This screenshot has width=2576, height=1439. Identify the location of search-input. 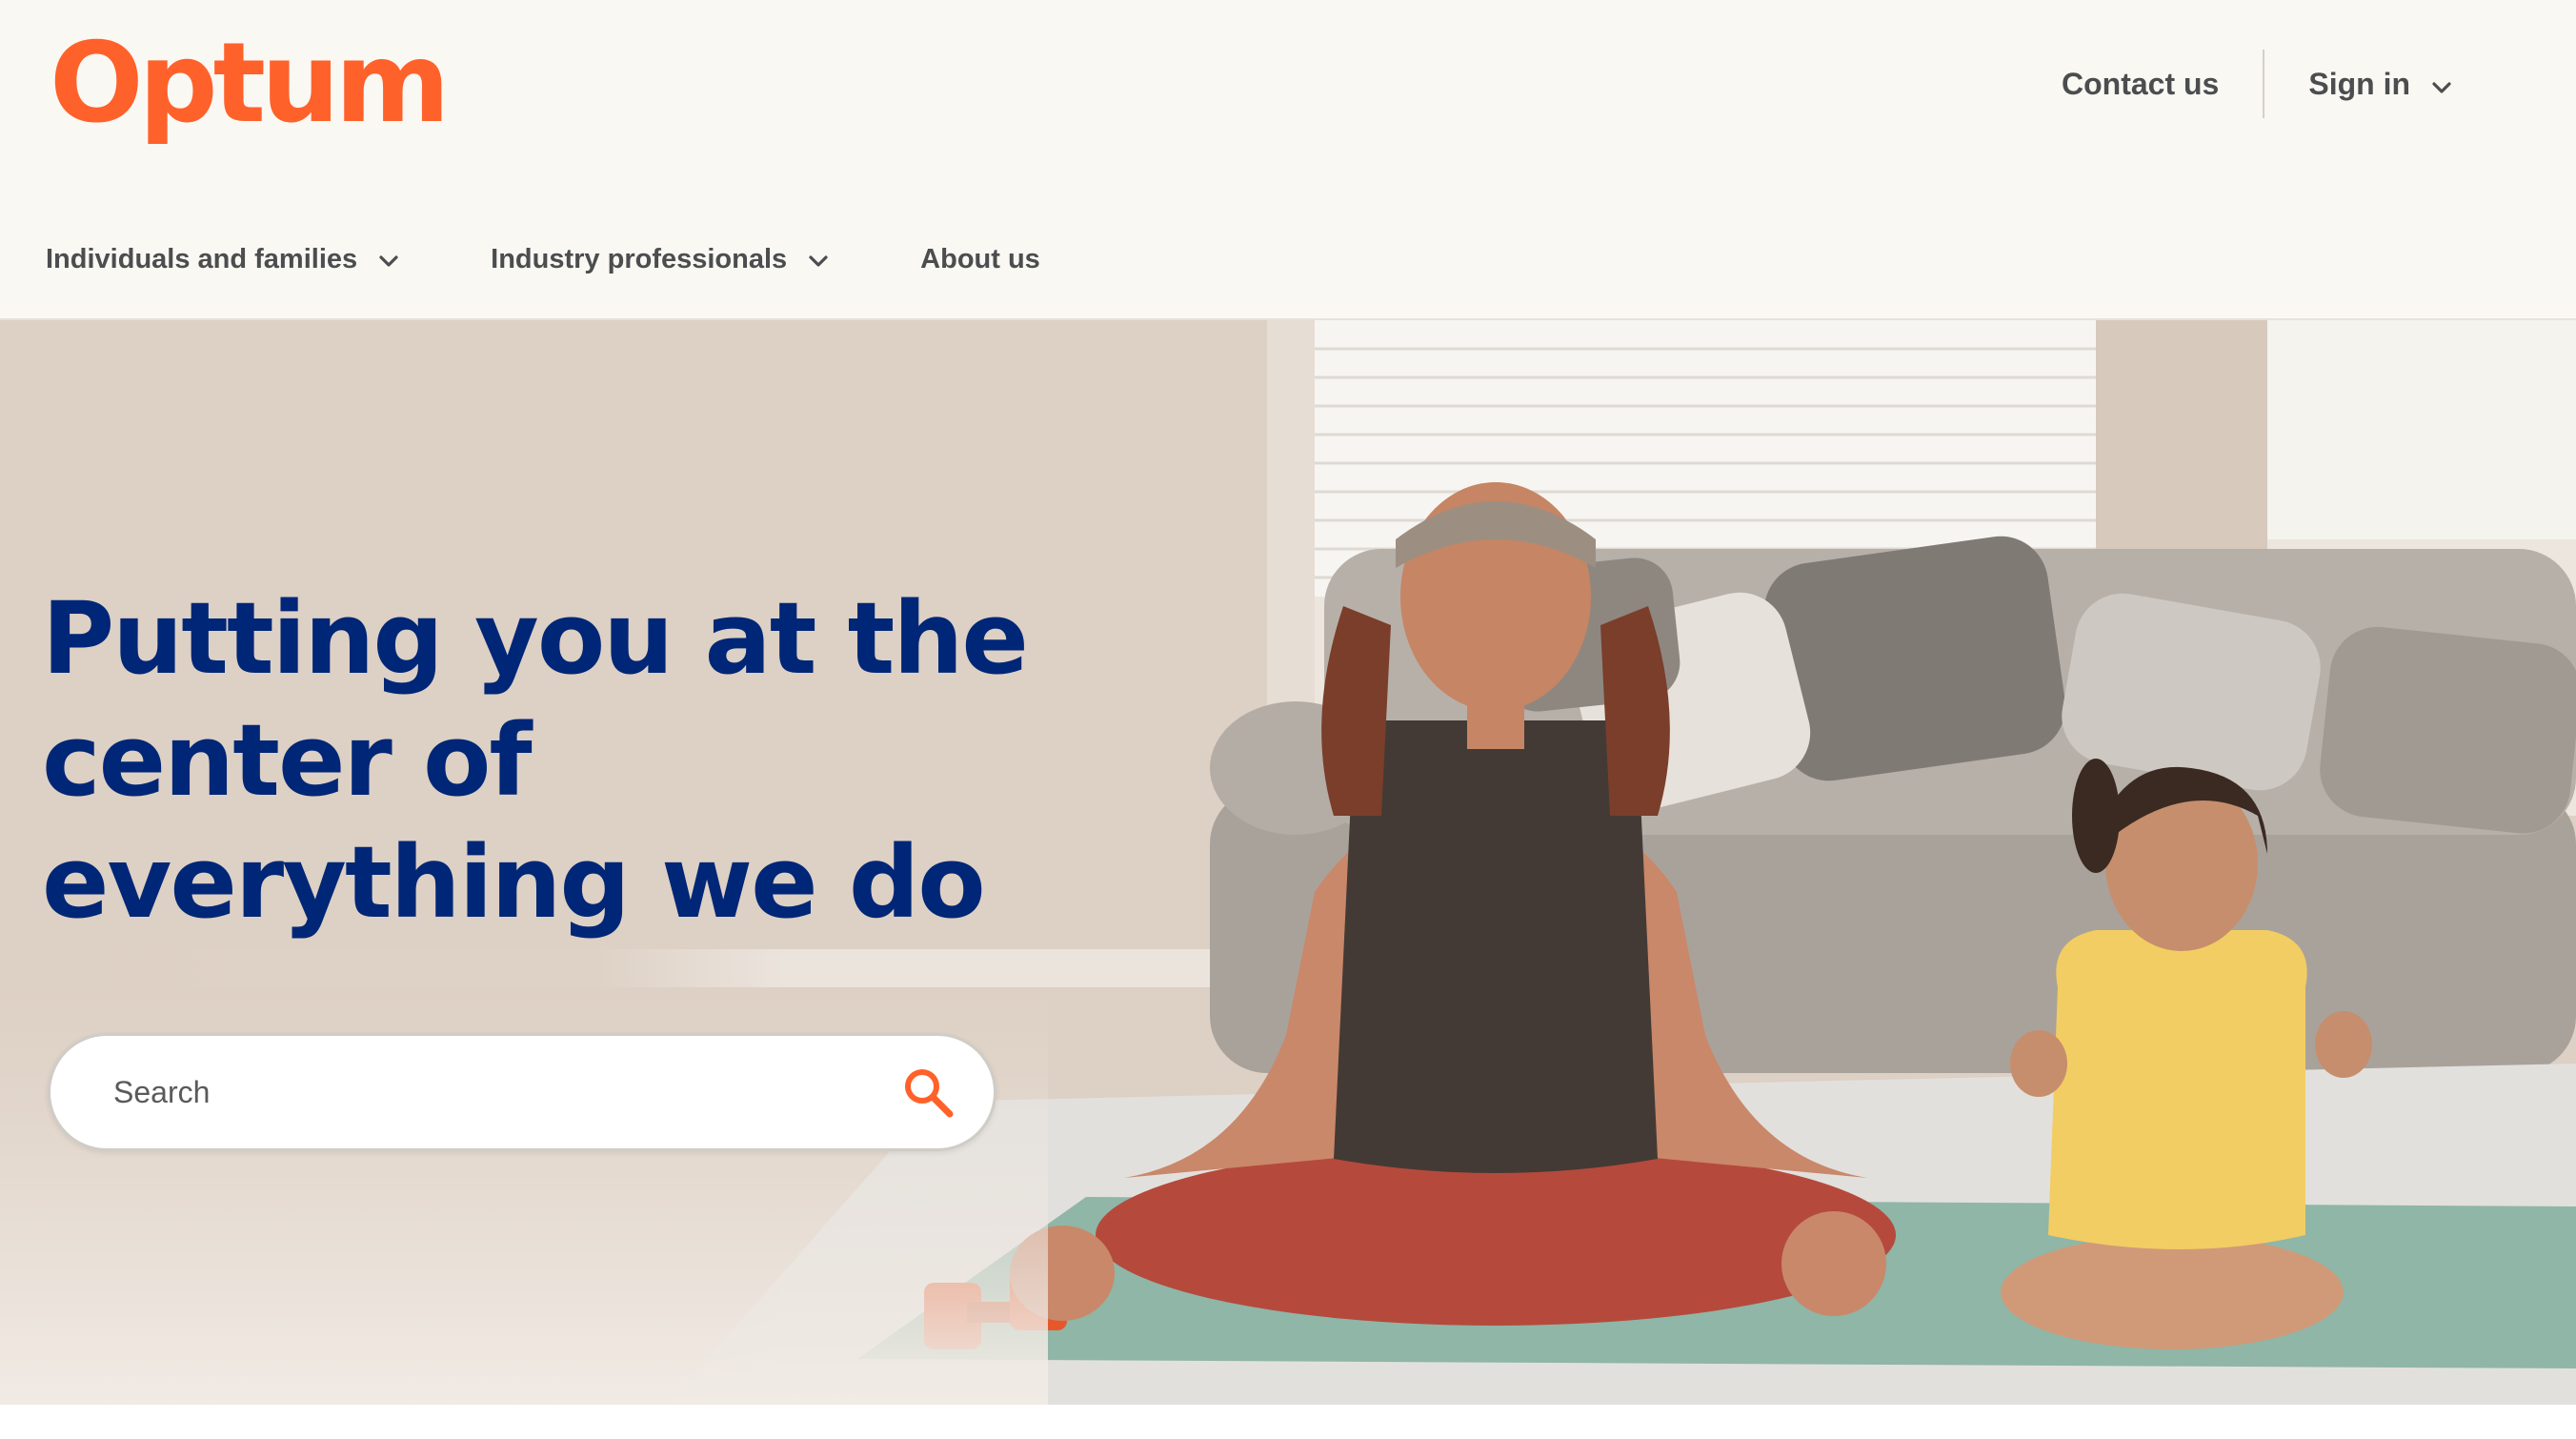
(484, 1092).